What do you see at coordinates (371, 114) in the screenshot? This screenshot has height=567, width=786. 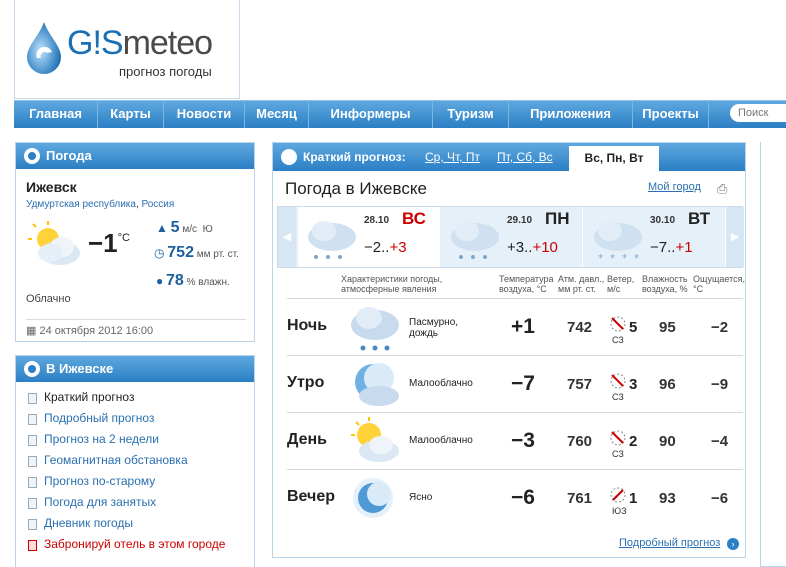 I see `nav-informers: Информеры` at bounding box center [371, 114].